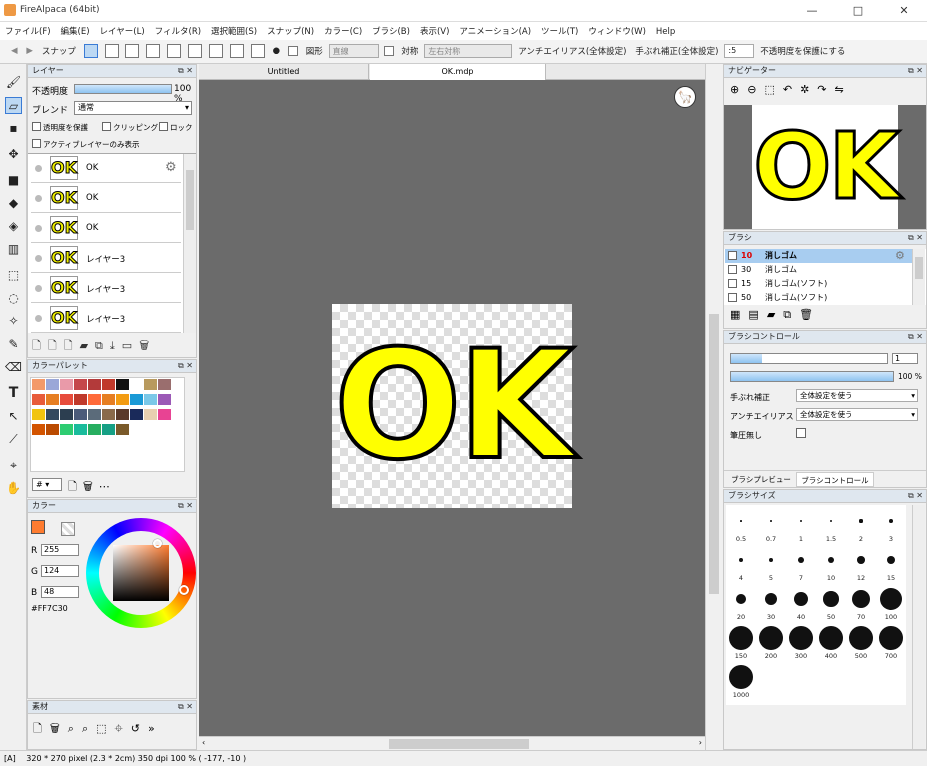  What do you see at coordinates (761, 479) in the screenshot?
I see `tab-brush-preview: ブラシプレビュー` at bounding box center [761, 479].